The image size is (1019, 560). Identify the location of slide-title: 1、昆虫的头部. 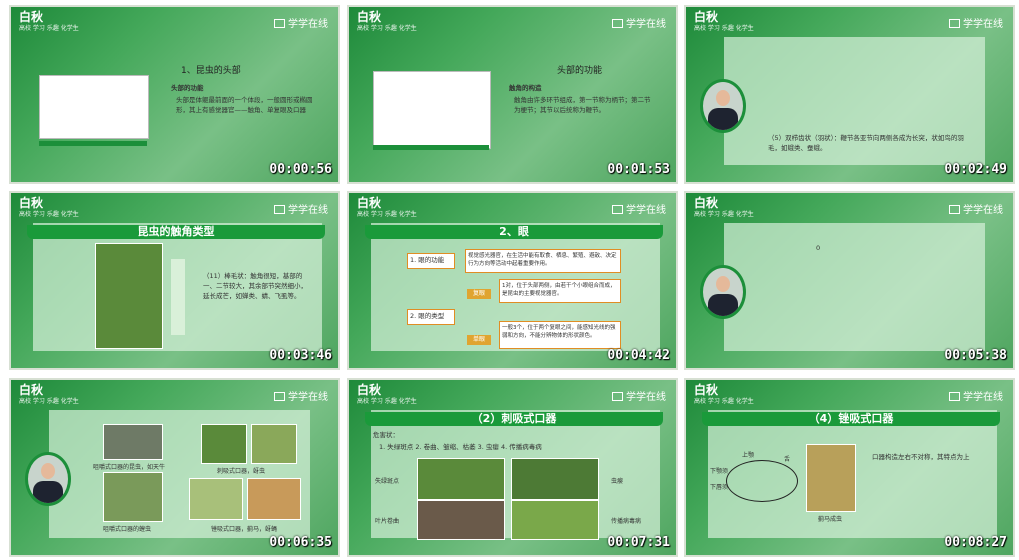
(211, 71).